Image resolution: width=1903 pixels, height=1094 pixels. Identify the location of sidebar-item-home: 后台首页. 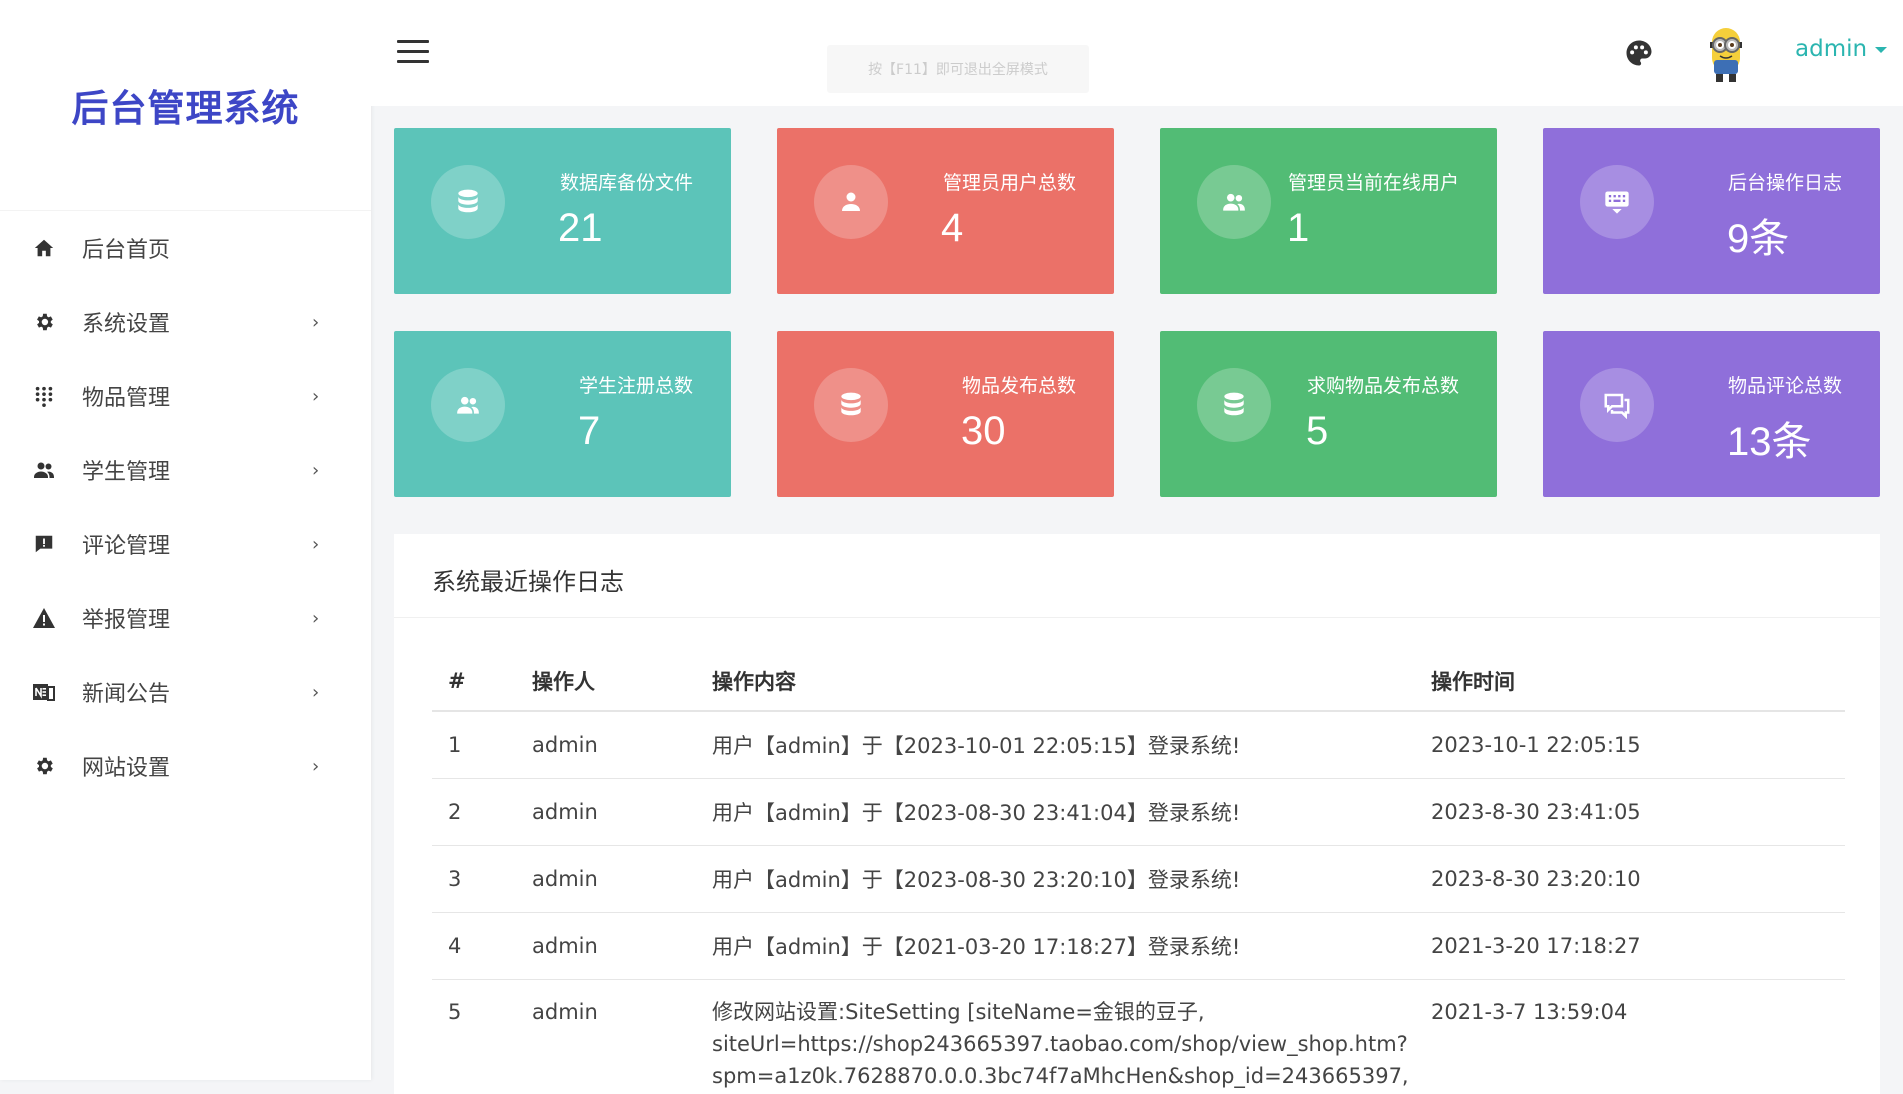
(185, 248).